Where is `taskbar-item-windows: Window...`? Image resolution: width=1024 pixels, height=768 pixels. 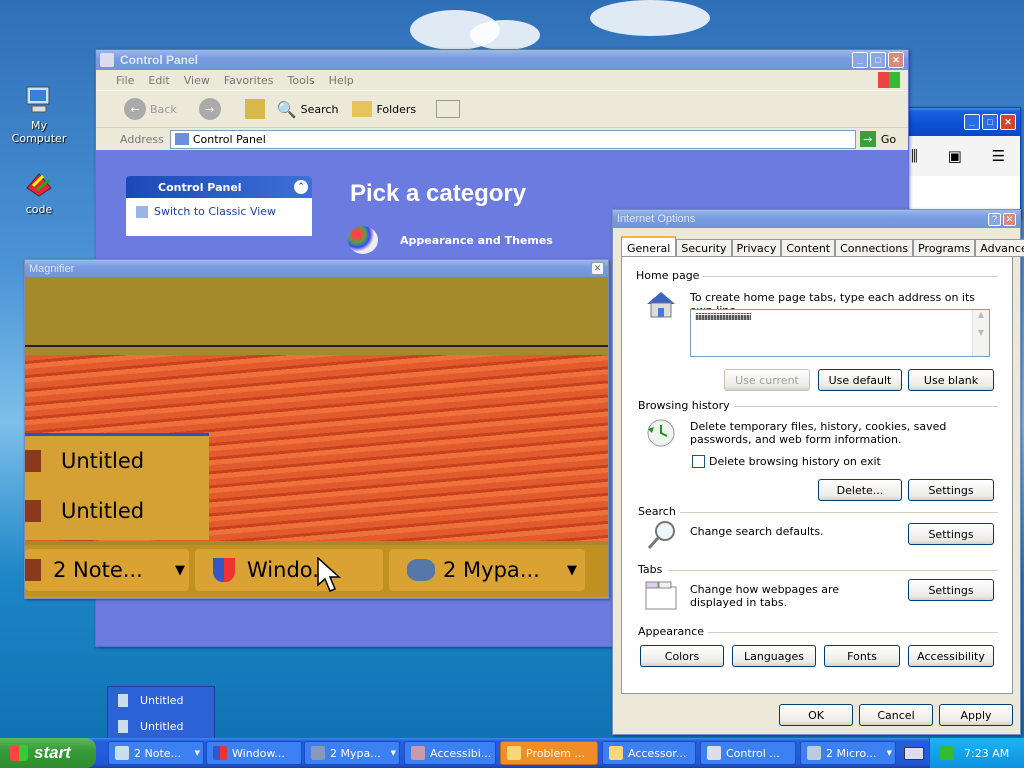 taskbar-item-windows: Window... is located at coordinates (254, 753).